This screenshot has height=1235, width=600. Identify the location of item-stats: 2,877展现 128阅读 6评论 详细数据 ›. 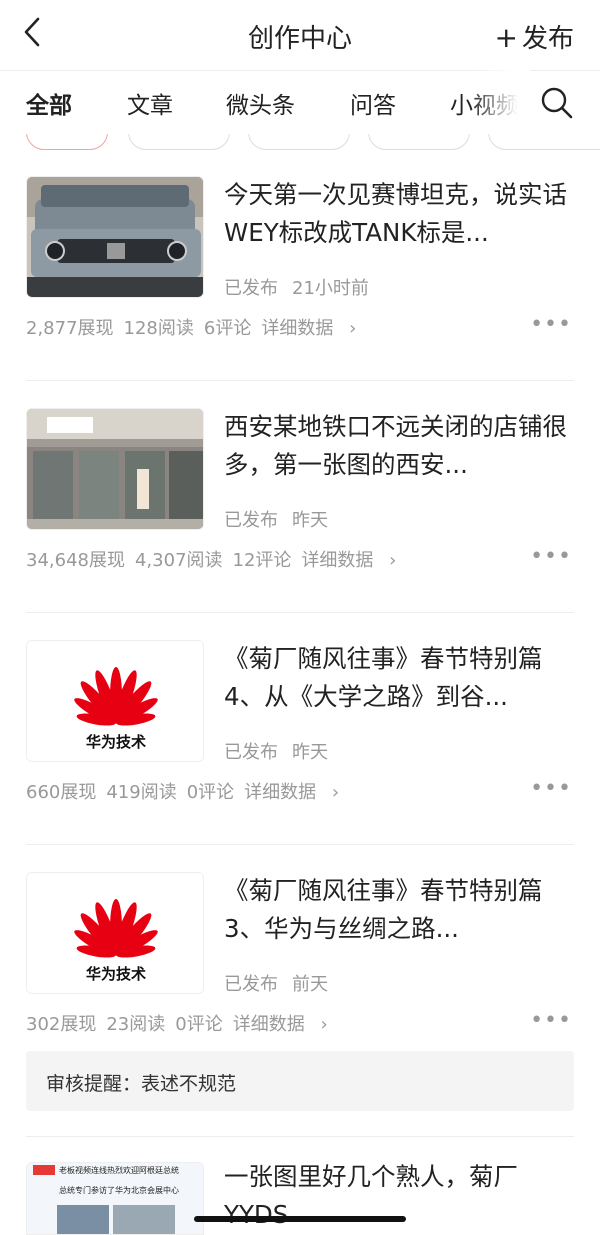
(201, 327).